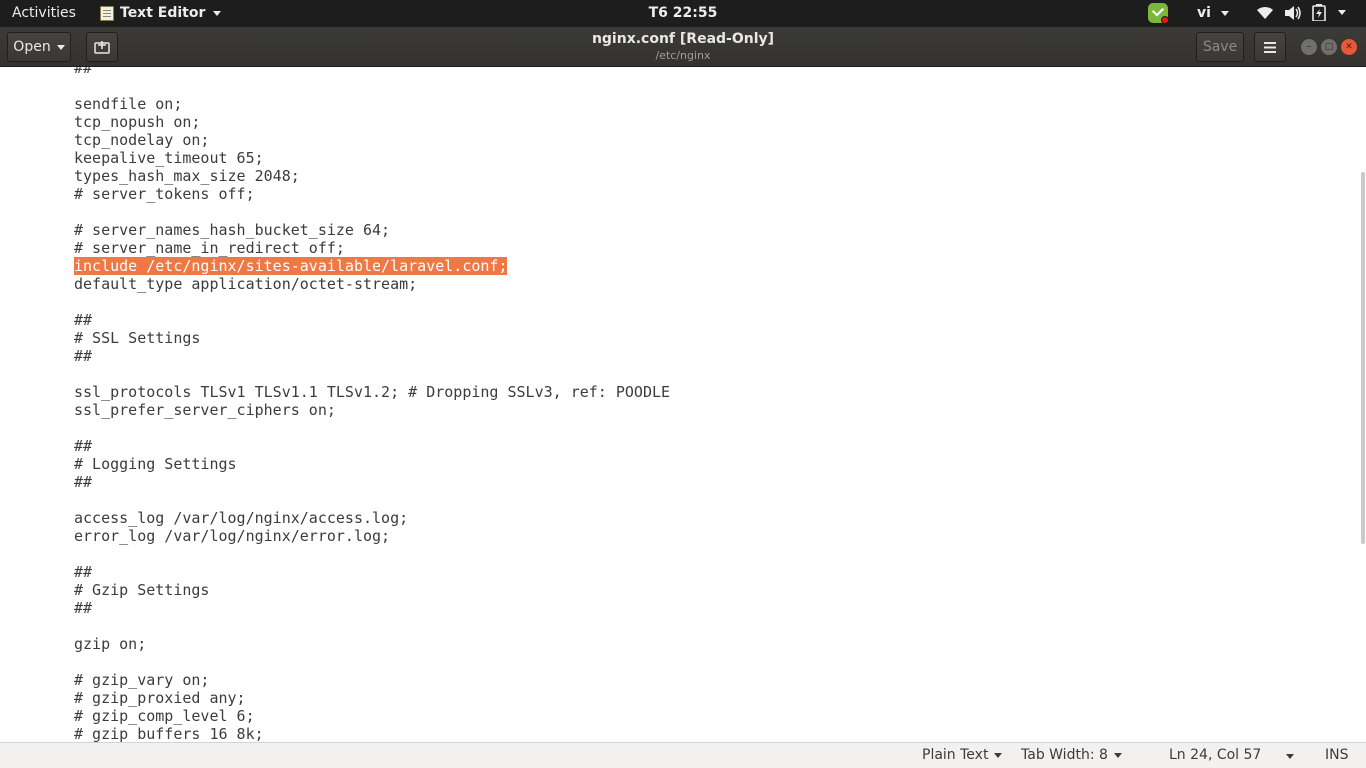  I want to click on minimize-button, so click(1309, 47).